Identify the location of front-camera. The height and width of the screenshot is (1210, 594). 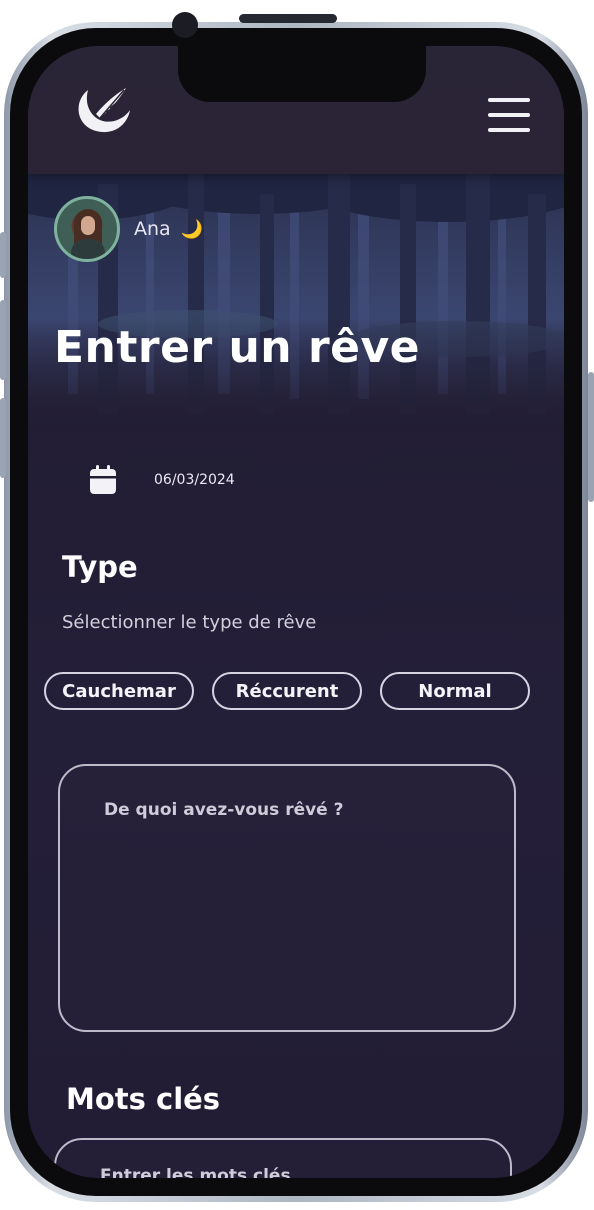
(185, 25).